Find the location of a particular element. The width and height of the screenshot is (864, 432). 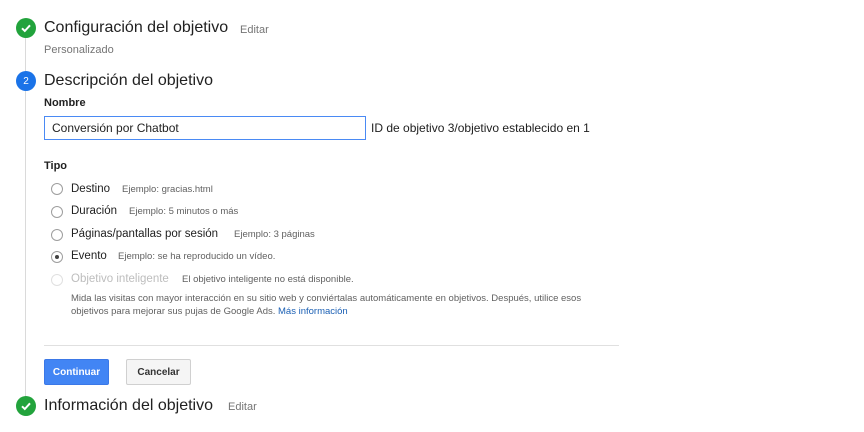

step-2-number-badge: 2 is located at coordinates (26, 81).